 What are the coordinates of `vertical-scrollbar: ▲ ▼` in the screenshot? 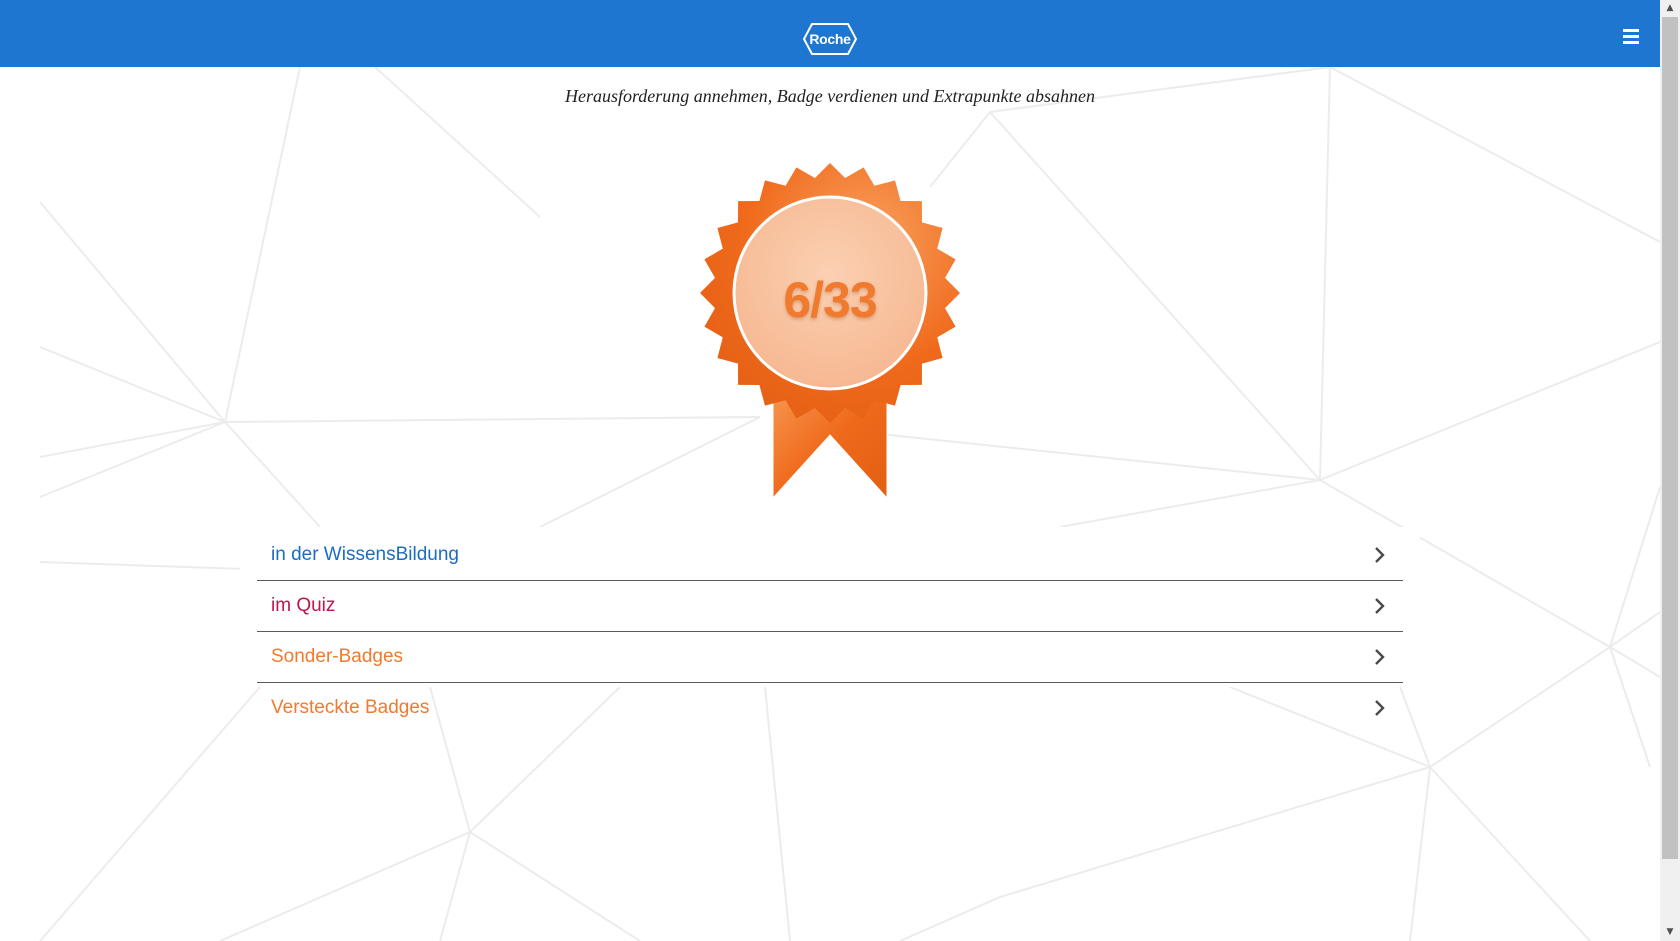 It's located at (1670, 470).